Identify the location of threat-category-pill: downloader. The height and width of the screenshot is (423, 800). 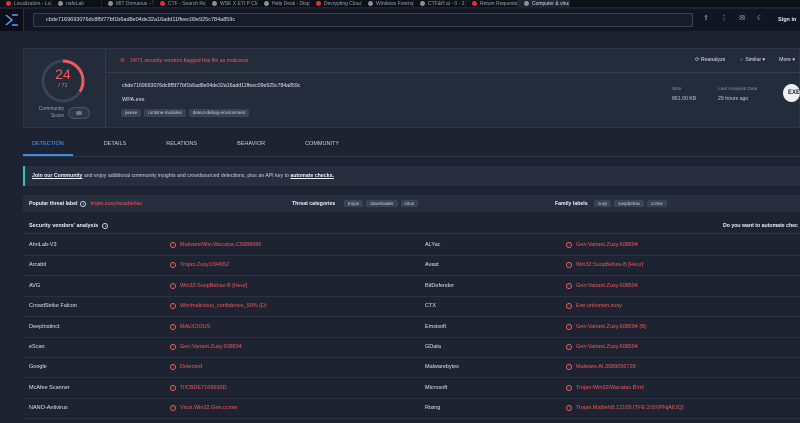
(382, 203).